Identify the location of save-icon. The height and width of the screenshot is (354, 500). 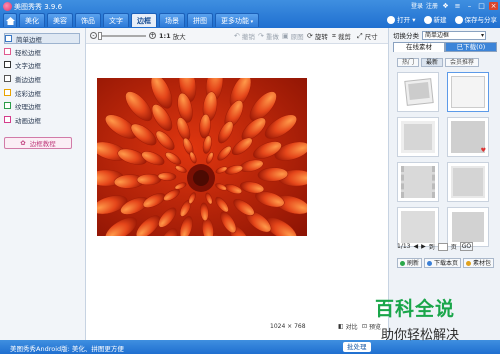
(458, 20).